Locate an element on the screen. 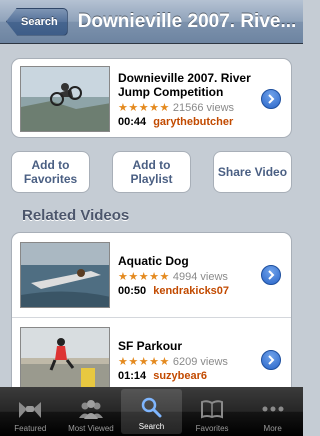  tab-label: Favorites is located at coordinates (212, 428).